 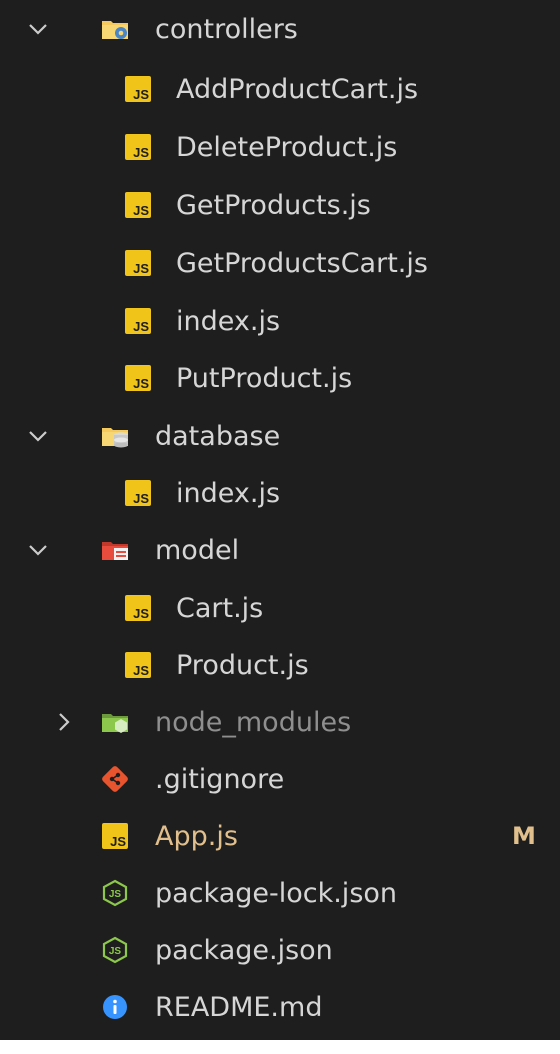 What do you see at coordinates (280, 836) in the screenshot?
I see `file-app: JS App.js M` at bounding box center [280, 836].